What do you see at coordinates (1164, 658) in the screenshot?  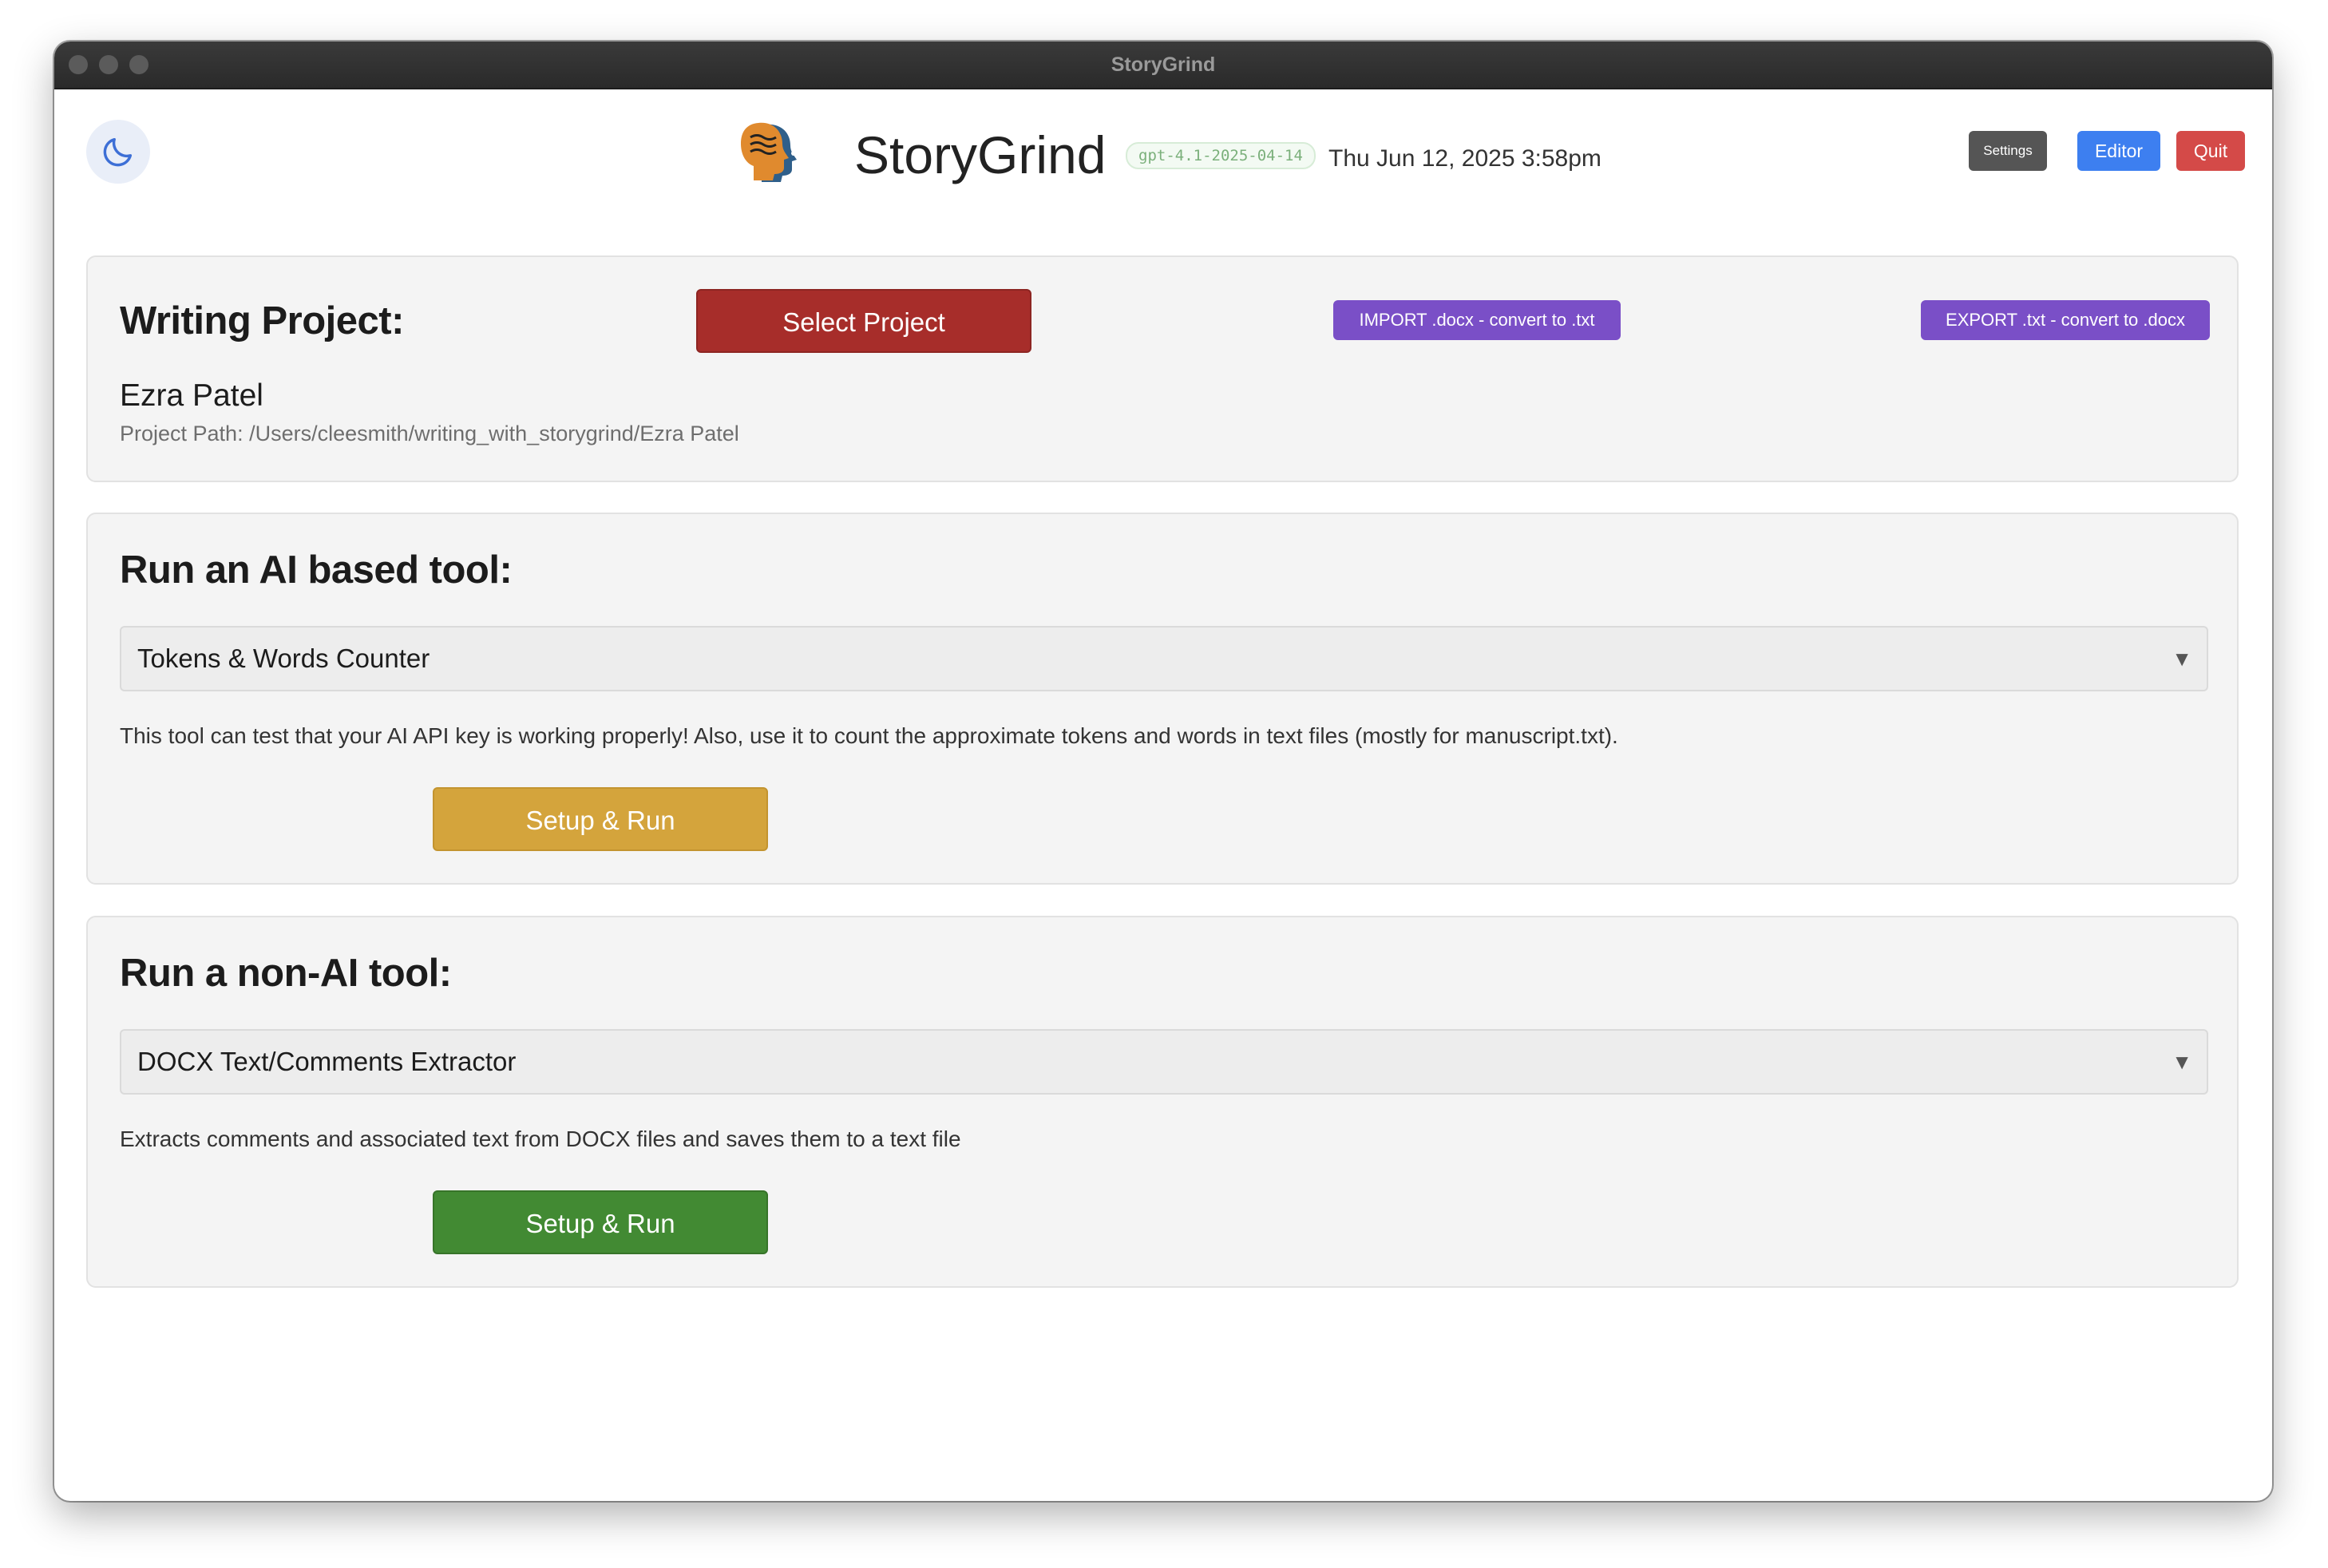 I see `ai-tool-select: Tokens & Words Counter ▼` at bounding box center [1164, 658].